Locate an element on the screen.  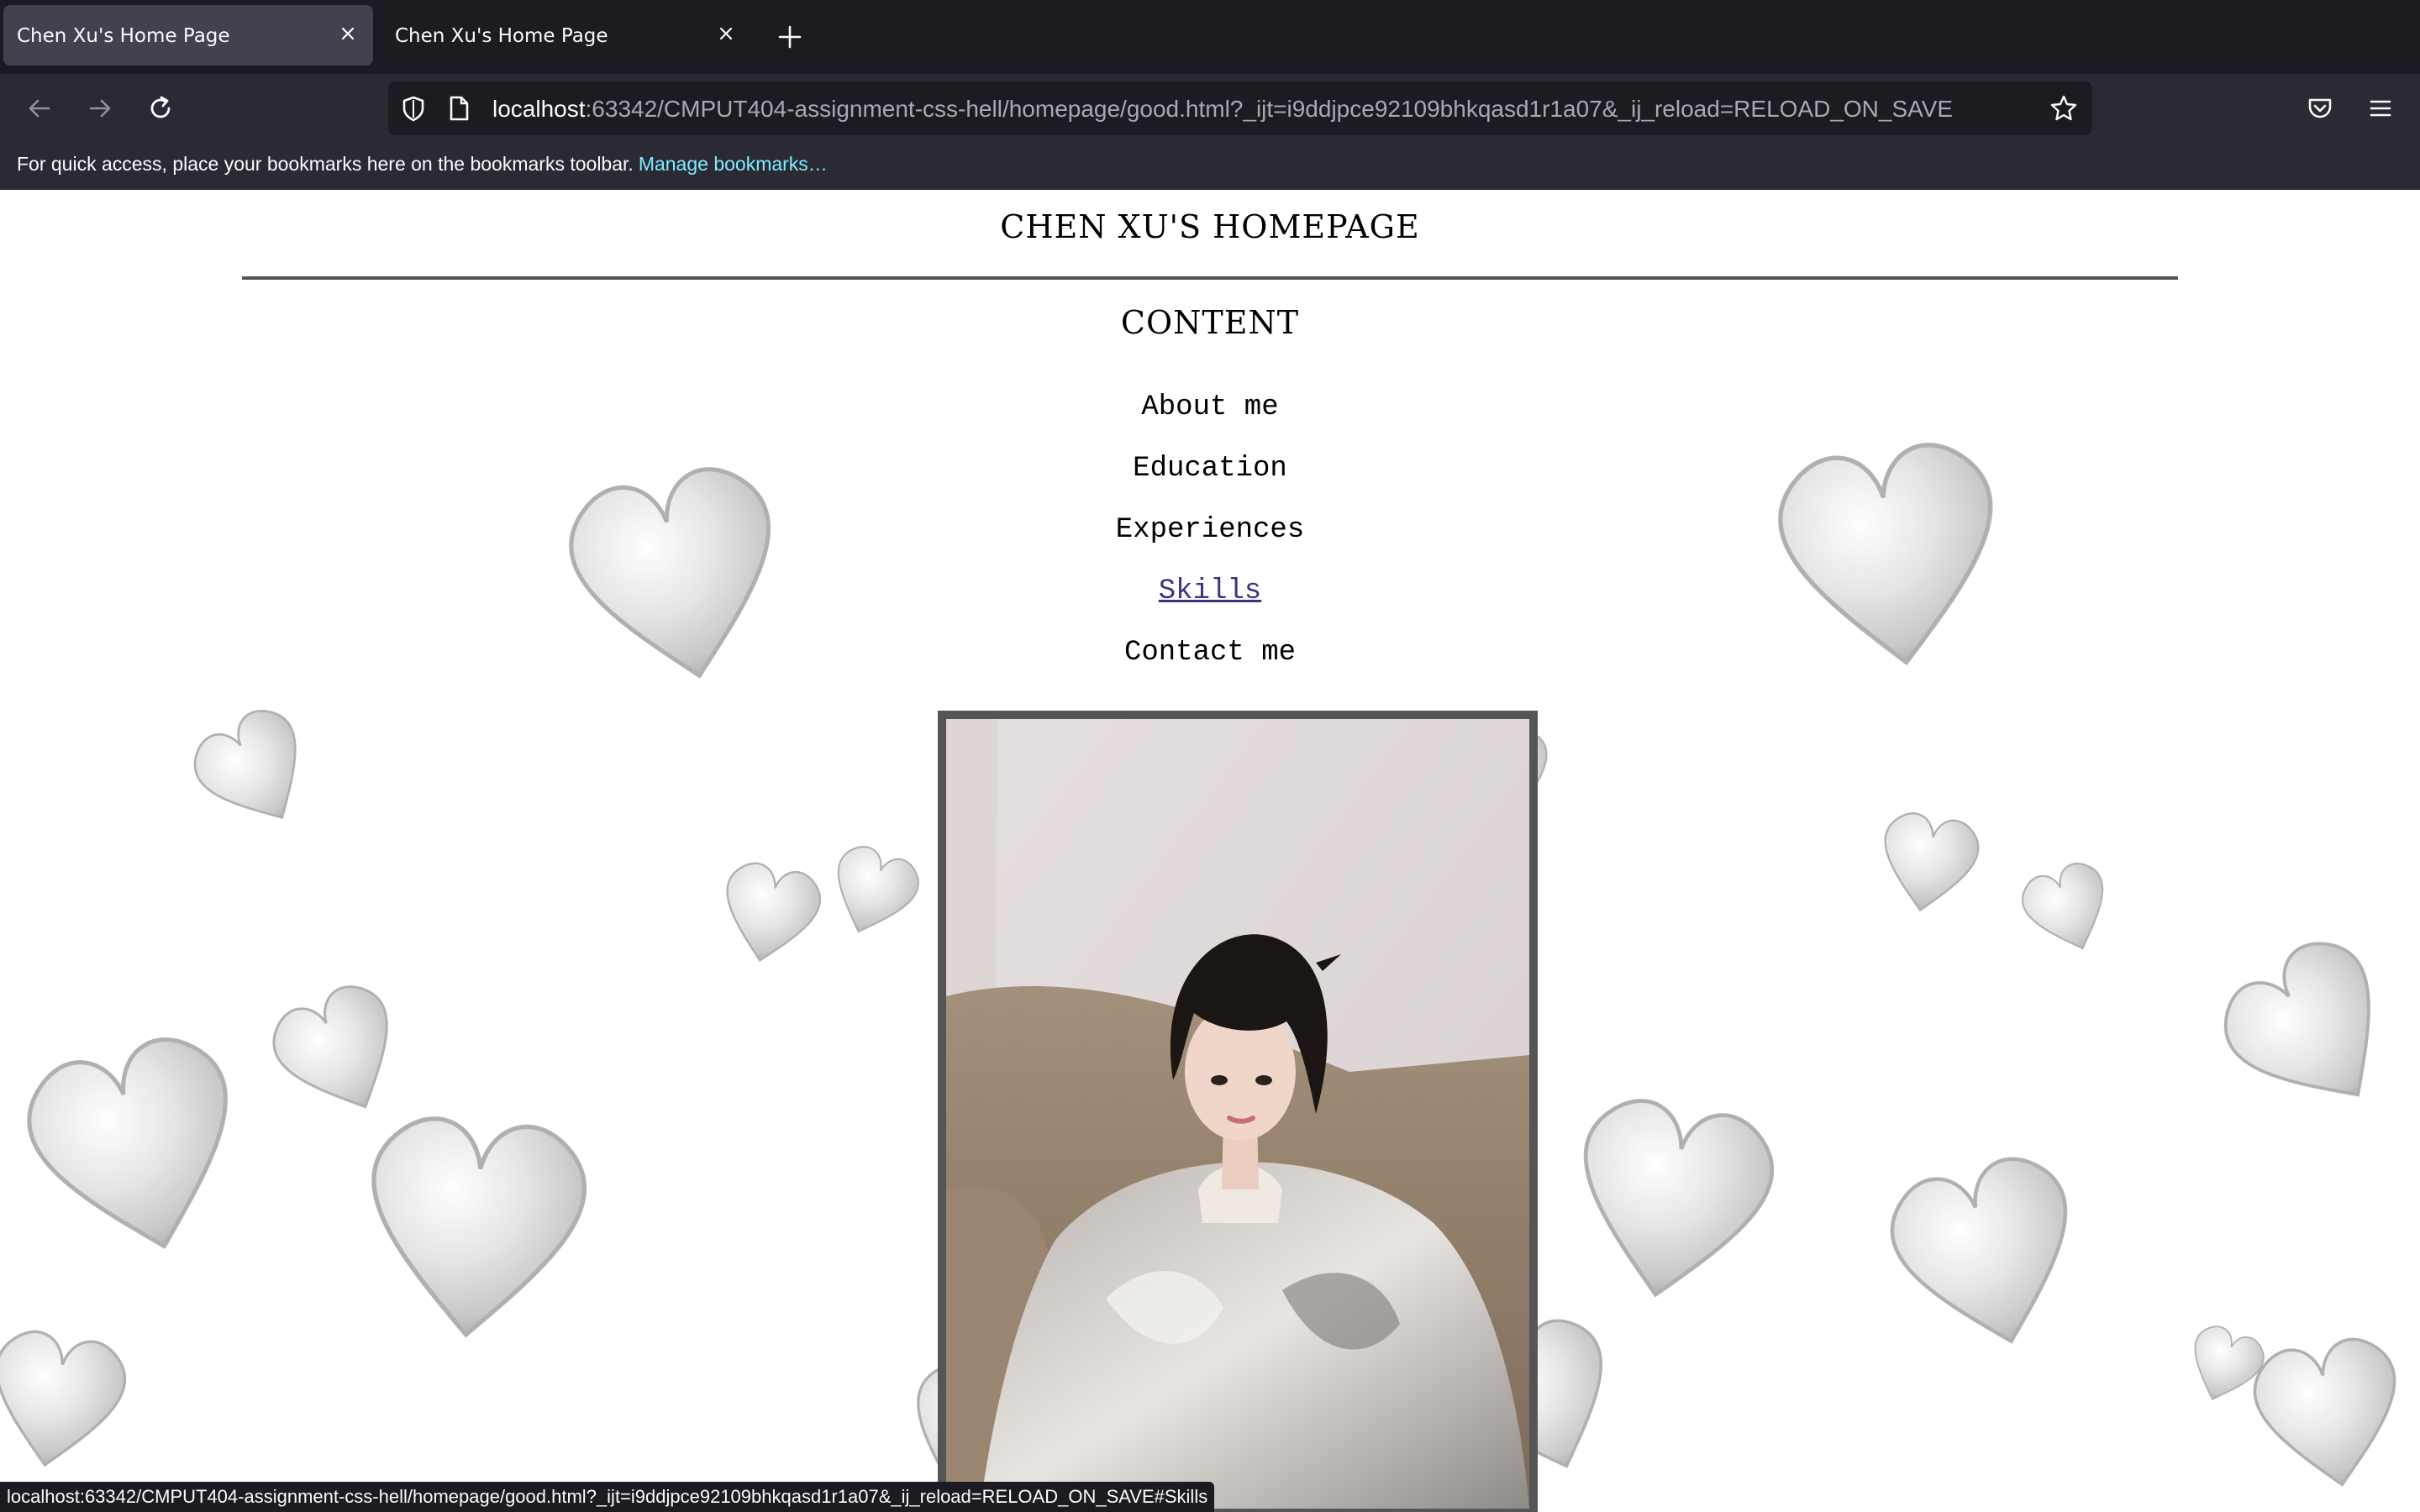
profile-photo-frame is located at coordinates (1238, 1111).